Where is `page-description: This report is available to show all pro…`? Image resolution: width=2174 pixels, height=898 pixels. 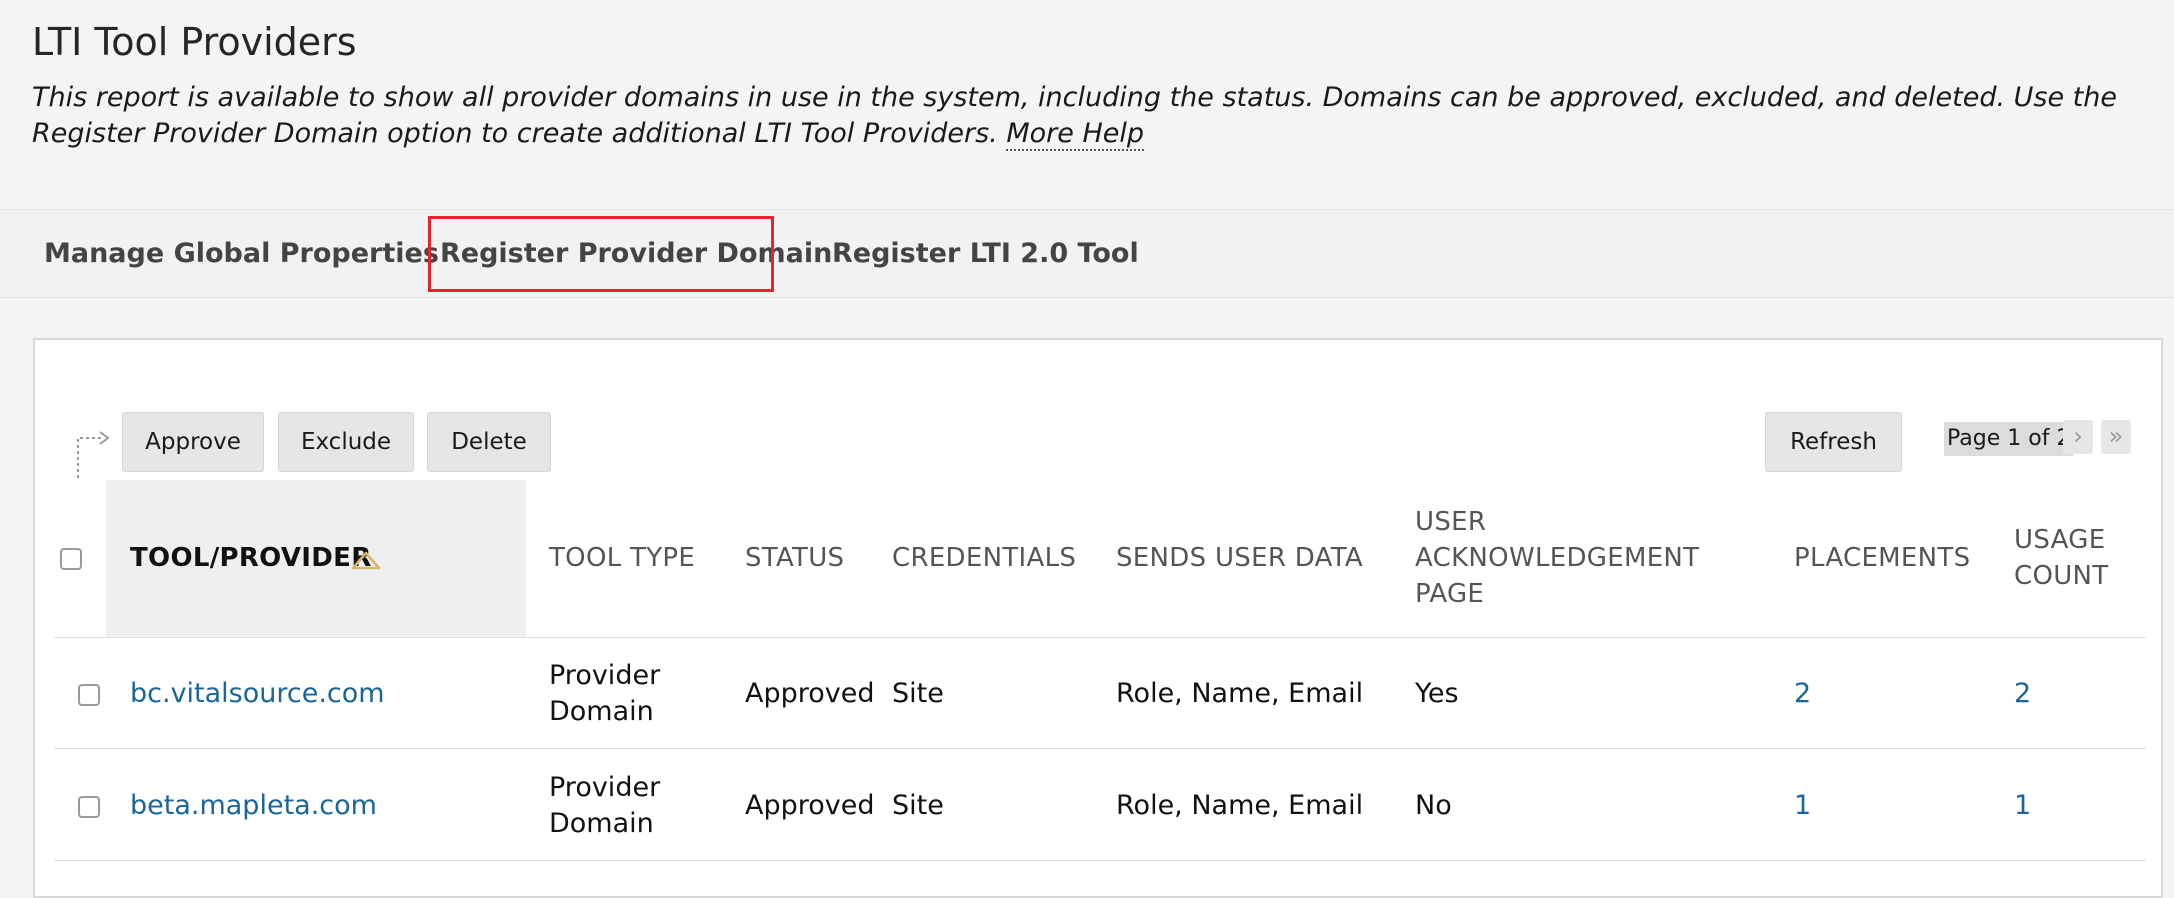 page-description: This report is available to show all pro… is located at coordinates (1092, 116).